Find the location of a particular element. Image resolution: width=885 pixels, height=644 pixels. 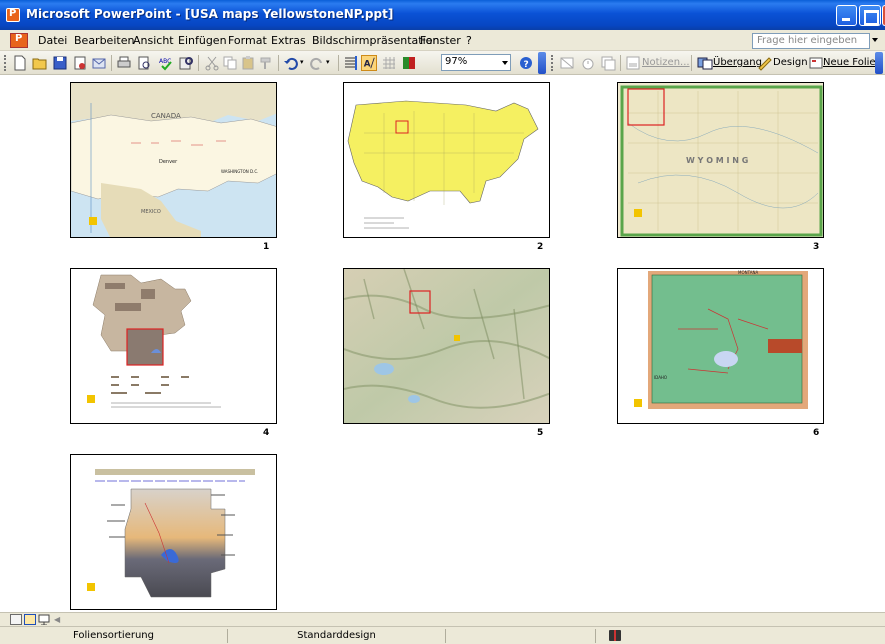

undo-icon is located at coordinates (291, 63).